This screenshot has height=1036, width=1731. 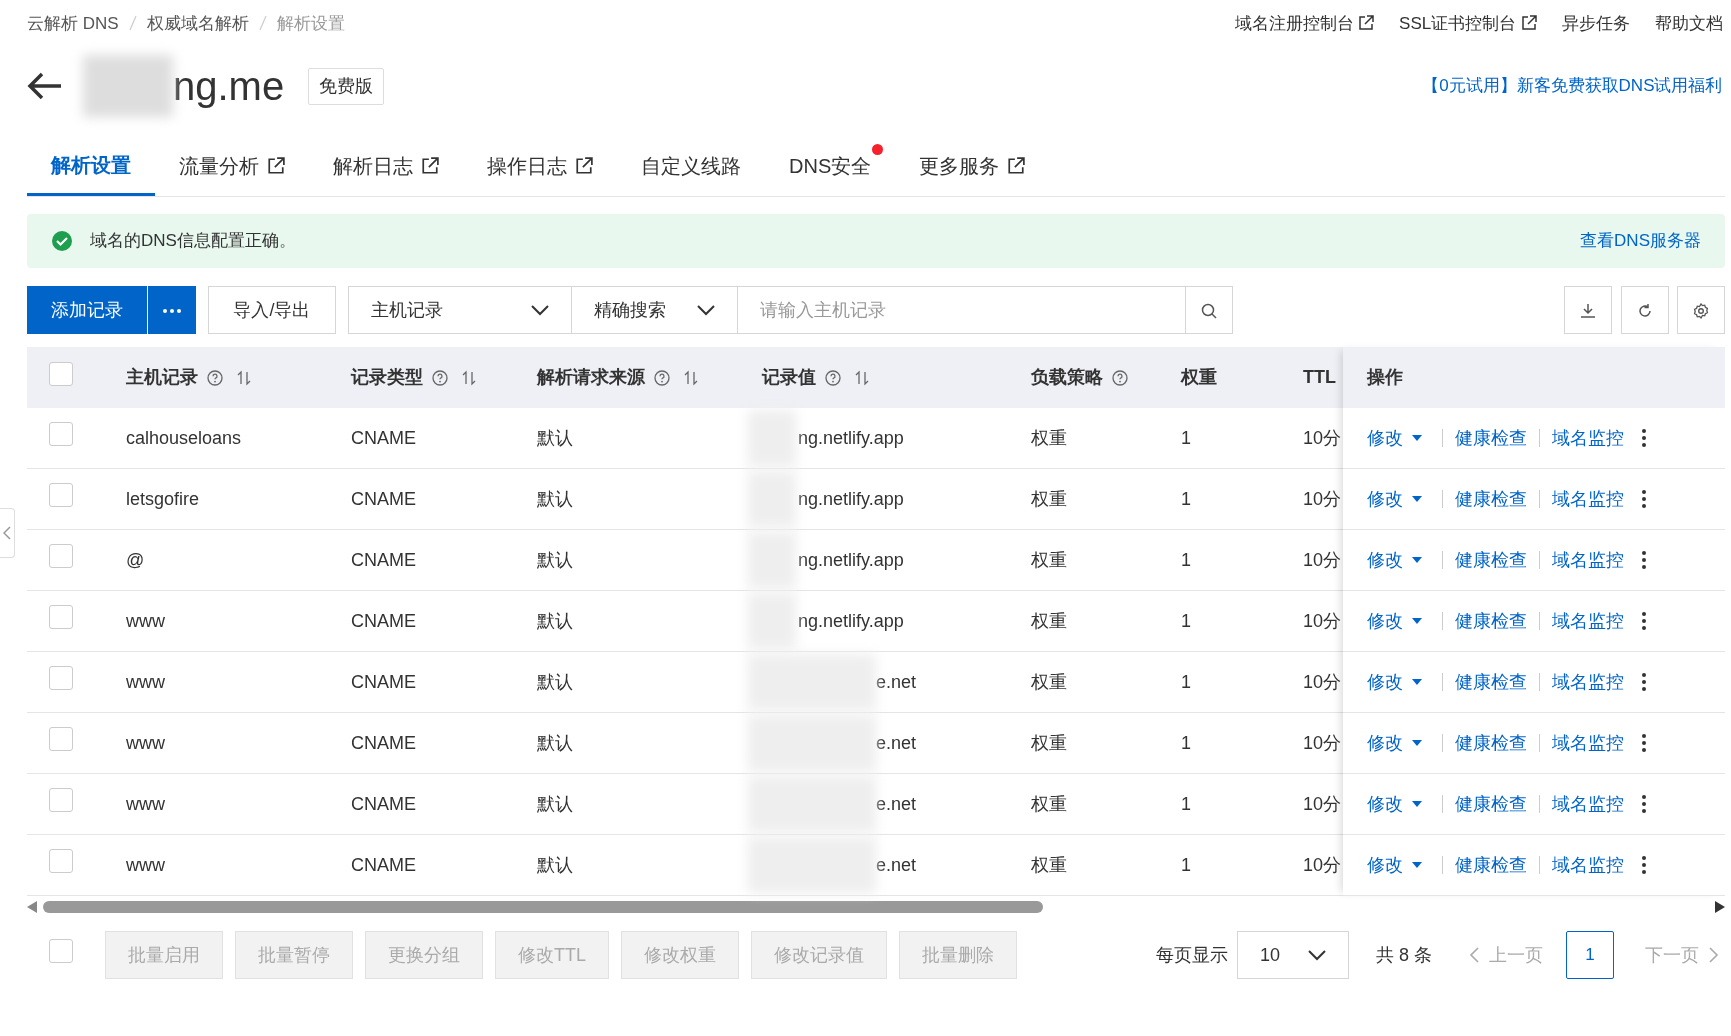 I want to click on back-arrow-icon, so click(x=45, y=86).